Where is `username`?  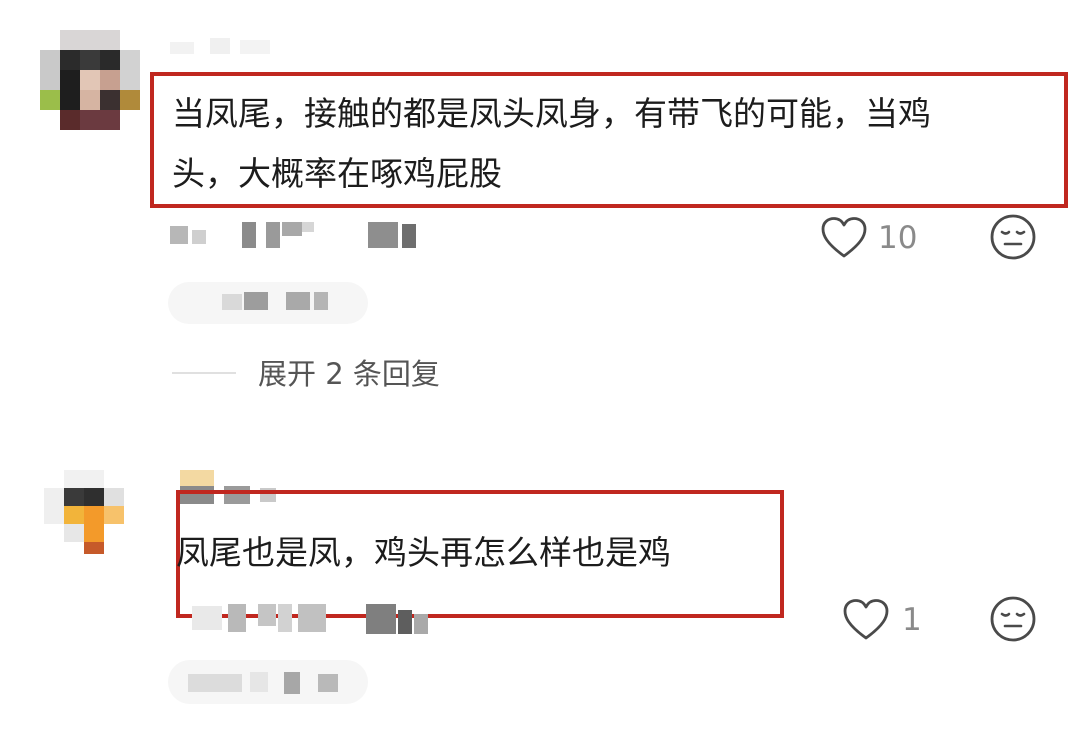 username is located at coordinates (225, 48).